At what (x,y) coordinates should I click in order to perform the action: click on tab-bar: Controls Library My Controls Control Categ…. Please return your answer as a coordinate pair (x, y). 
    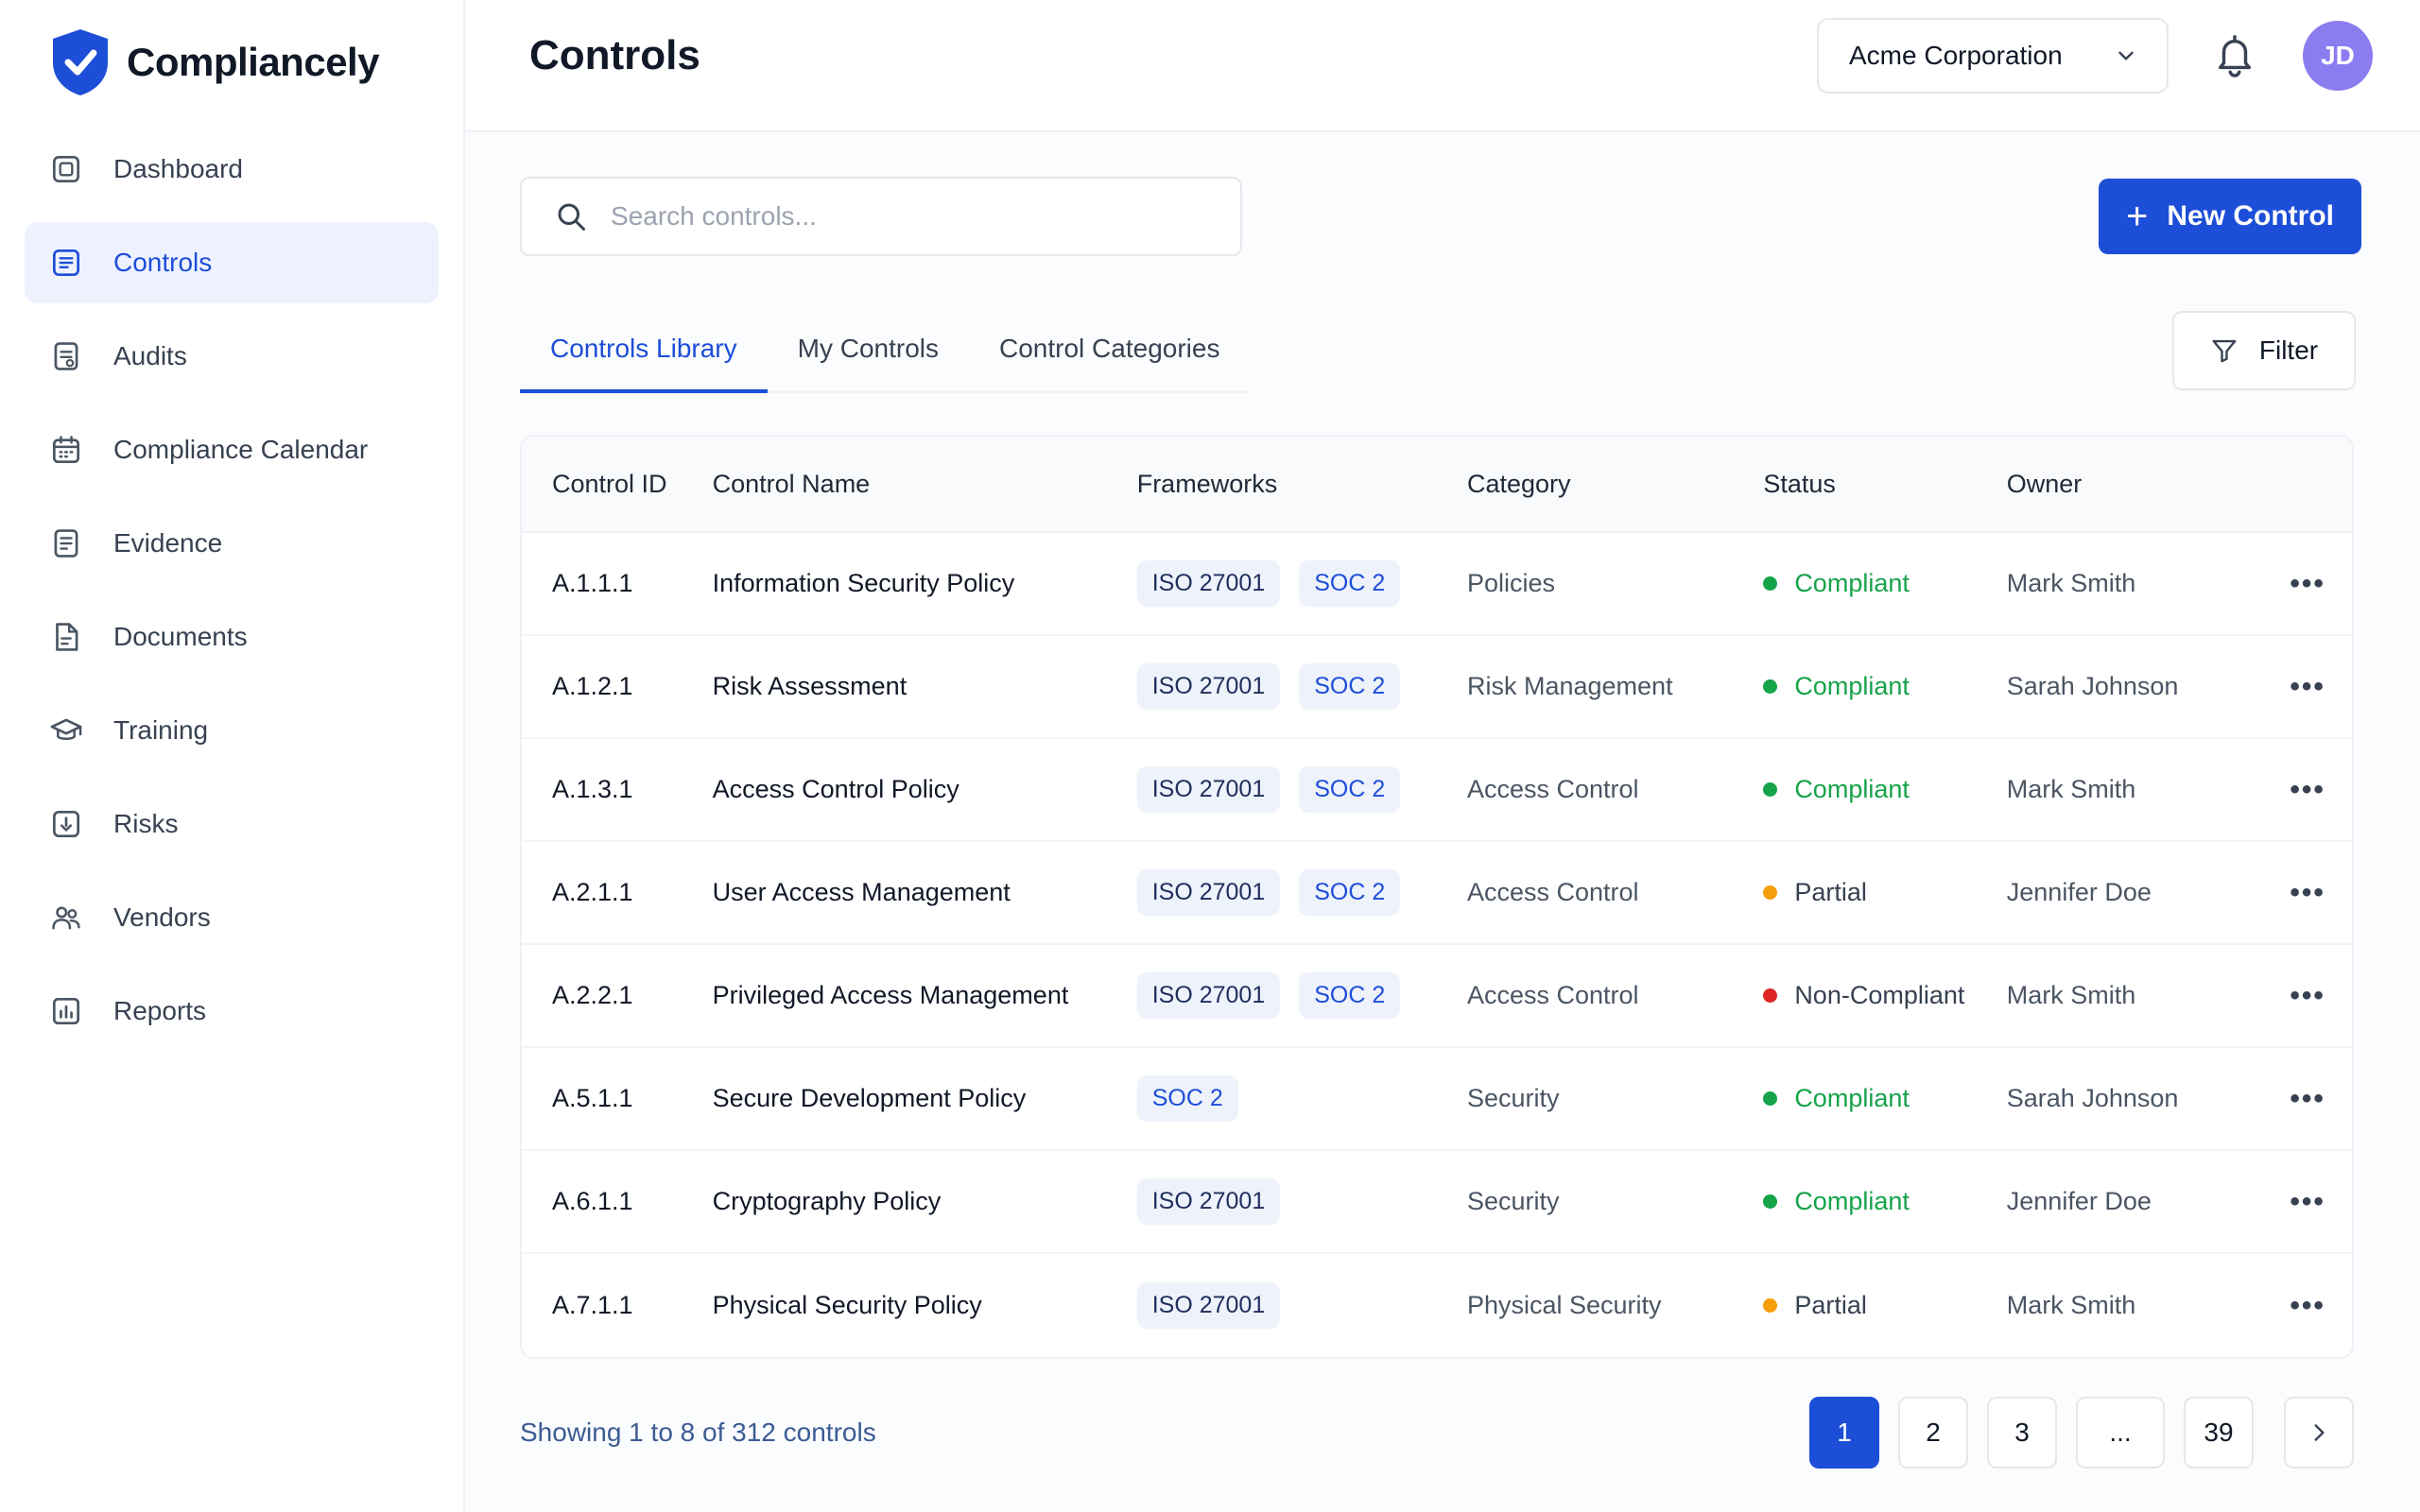
    Looking at the image, I should click on (885, 350).